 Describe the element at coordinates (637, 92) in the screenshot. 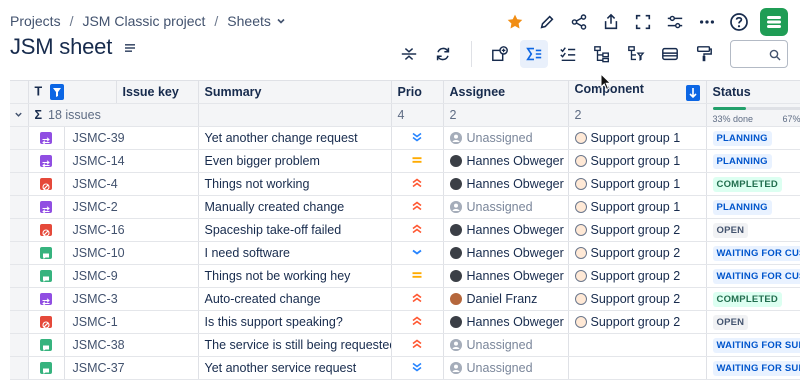

I see `column-header-component: Component` at that location.